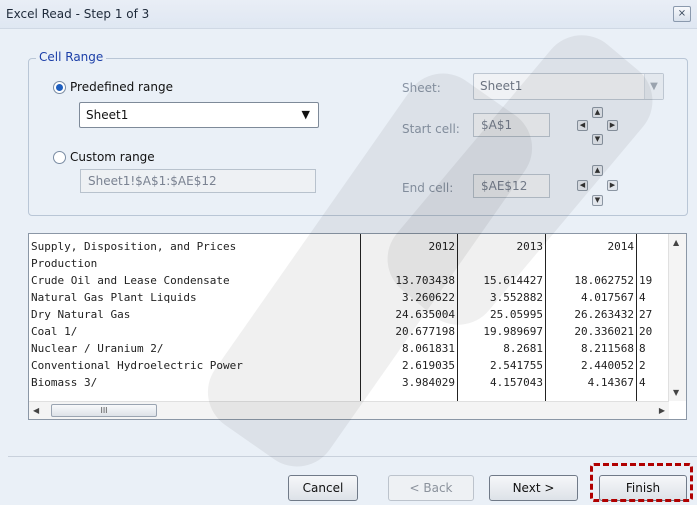 The height and width of the screenshot is (505, 697). What do you see at coordinates (431, 488) in the screenshot?
I see `back-button: < Back` at bounding box center [431, 488].